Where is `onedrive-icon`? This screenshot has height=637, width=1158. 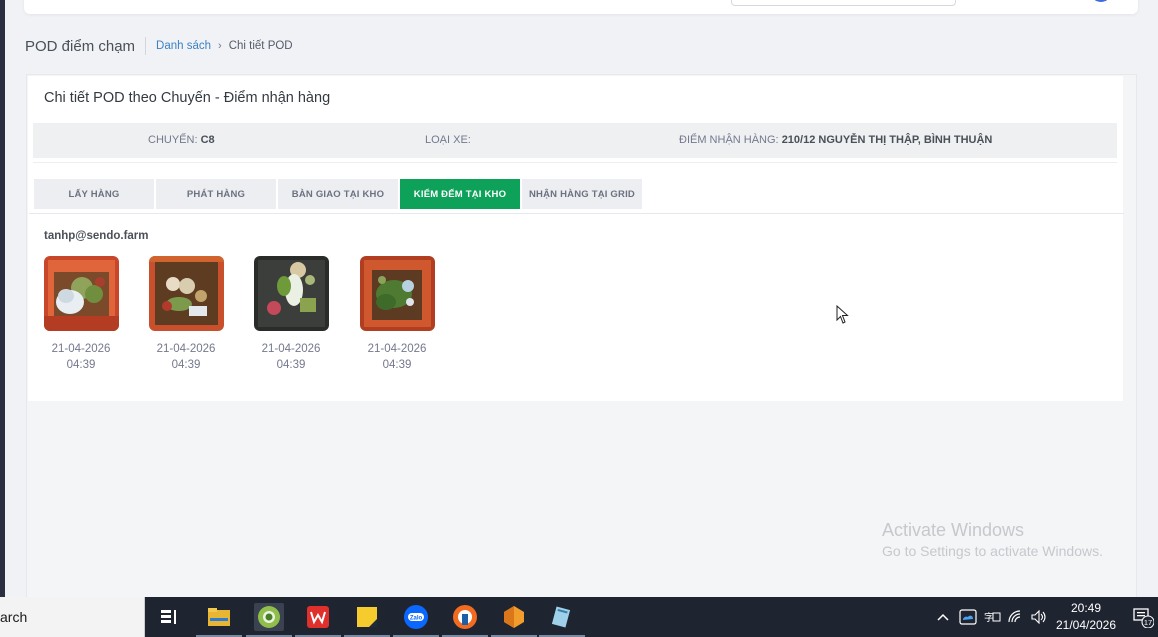
onedrive-icon is located at coordinates (968, 617).